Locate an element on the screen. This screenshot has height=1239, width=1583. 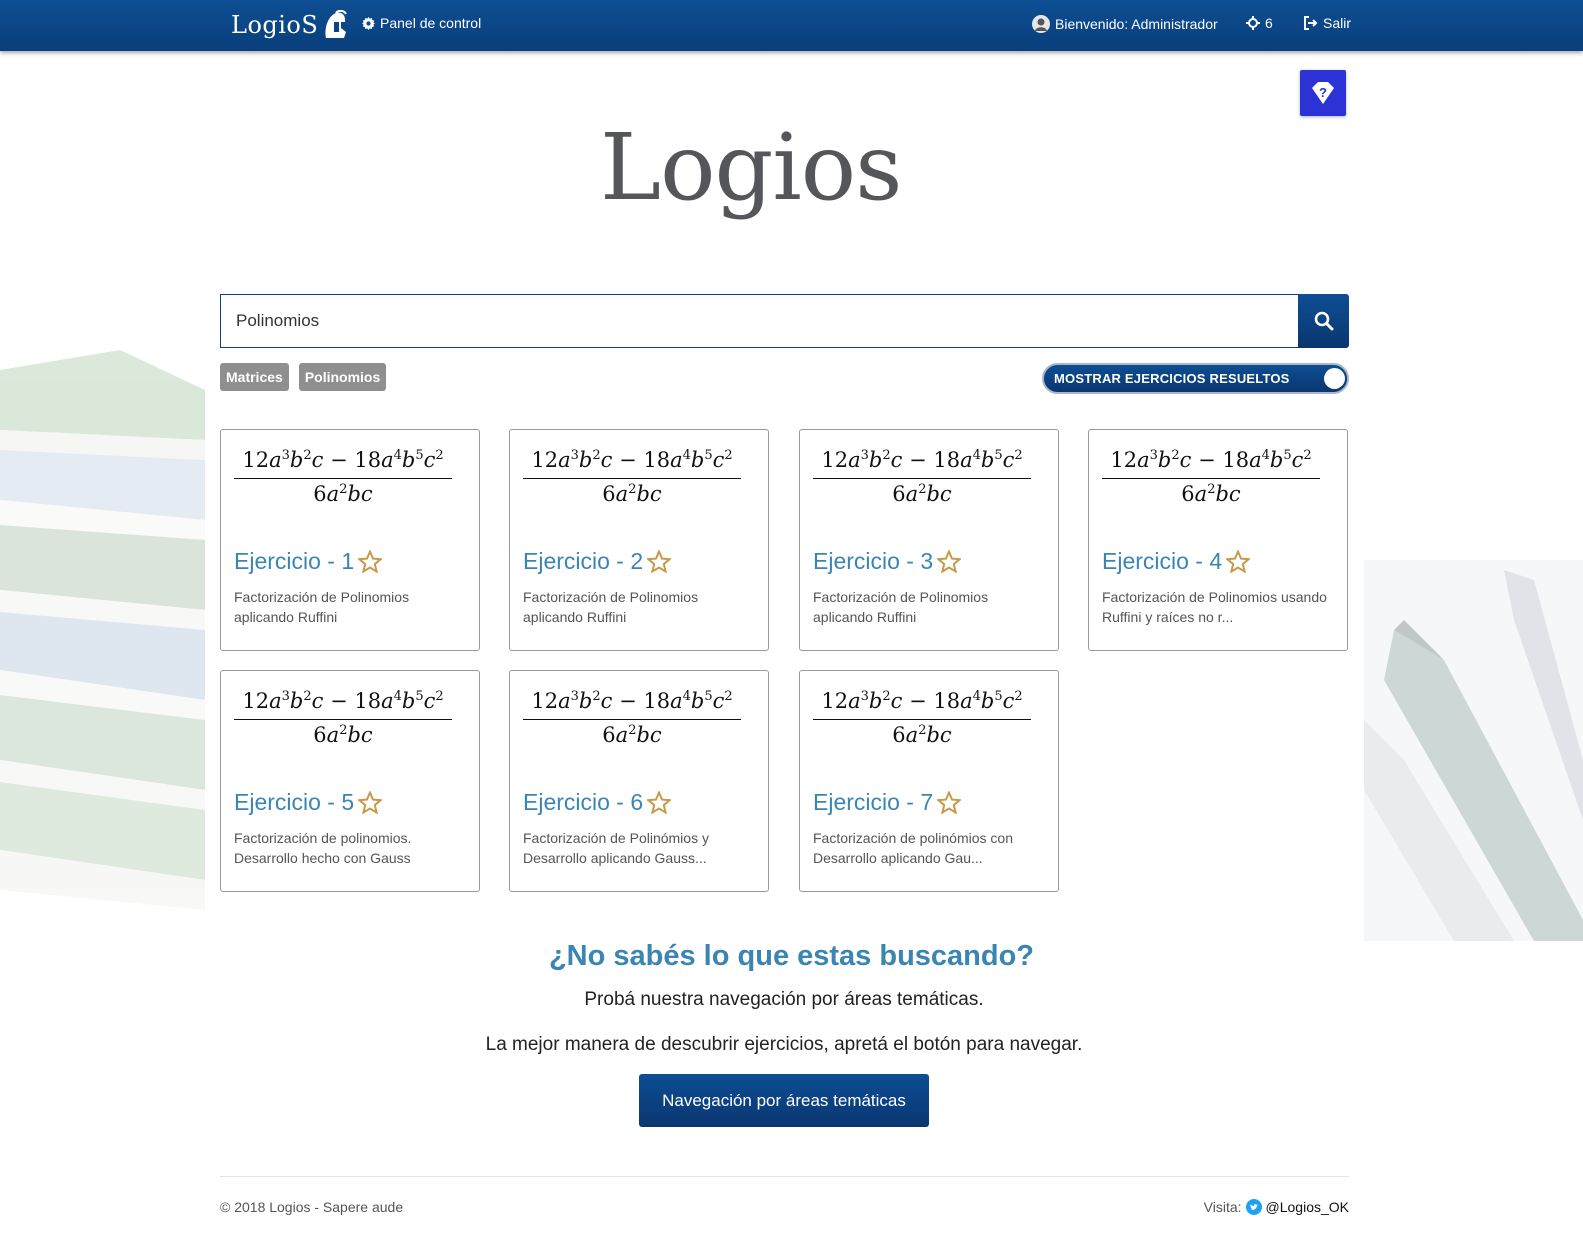
tag-matrices: Matrices is located at coordinates (254, 377).